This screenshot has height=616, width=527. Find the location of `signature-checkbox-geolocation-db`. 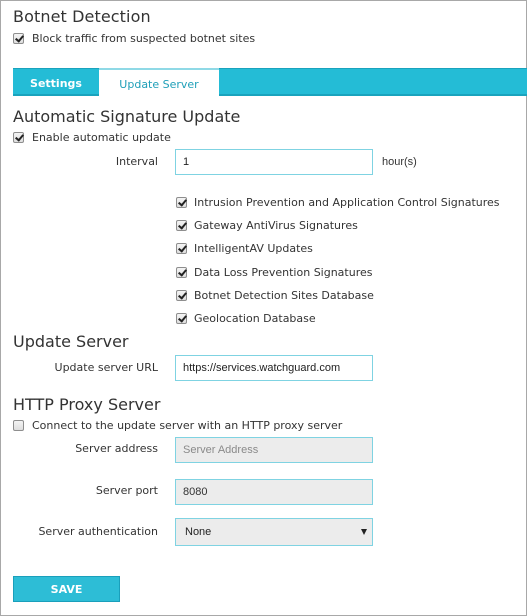

signature-checkbox-geolocation-db is located at coordinates (181, 318).